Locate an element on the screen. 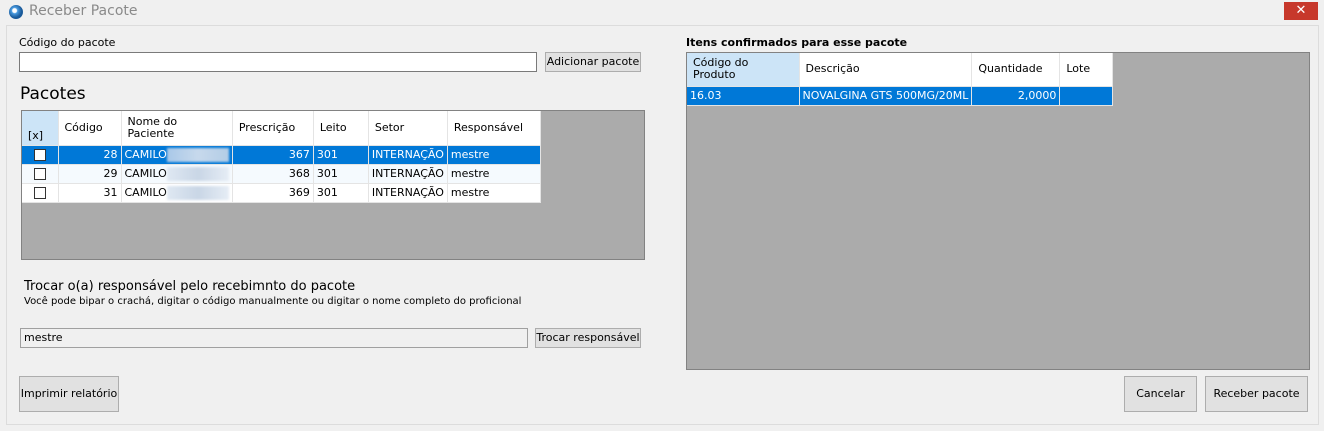 The width and height of the screenshot is (1324, 431). cell-prescricao: 367 is located at coordinates (273, 155).